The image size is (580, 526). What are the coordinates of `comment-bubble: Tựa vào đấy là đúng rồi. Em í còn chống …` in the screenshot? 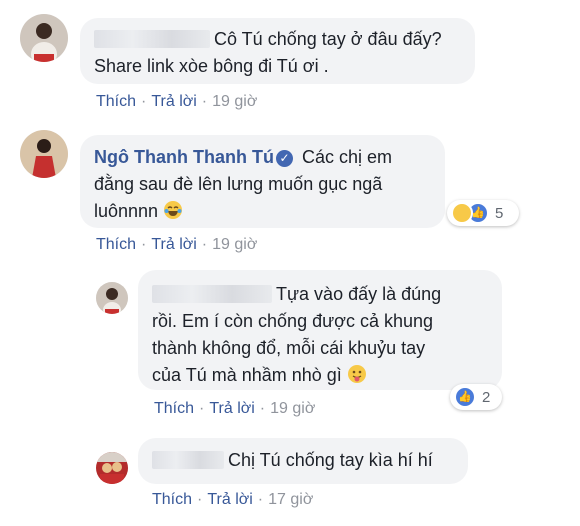 It's located at (320, 330).